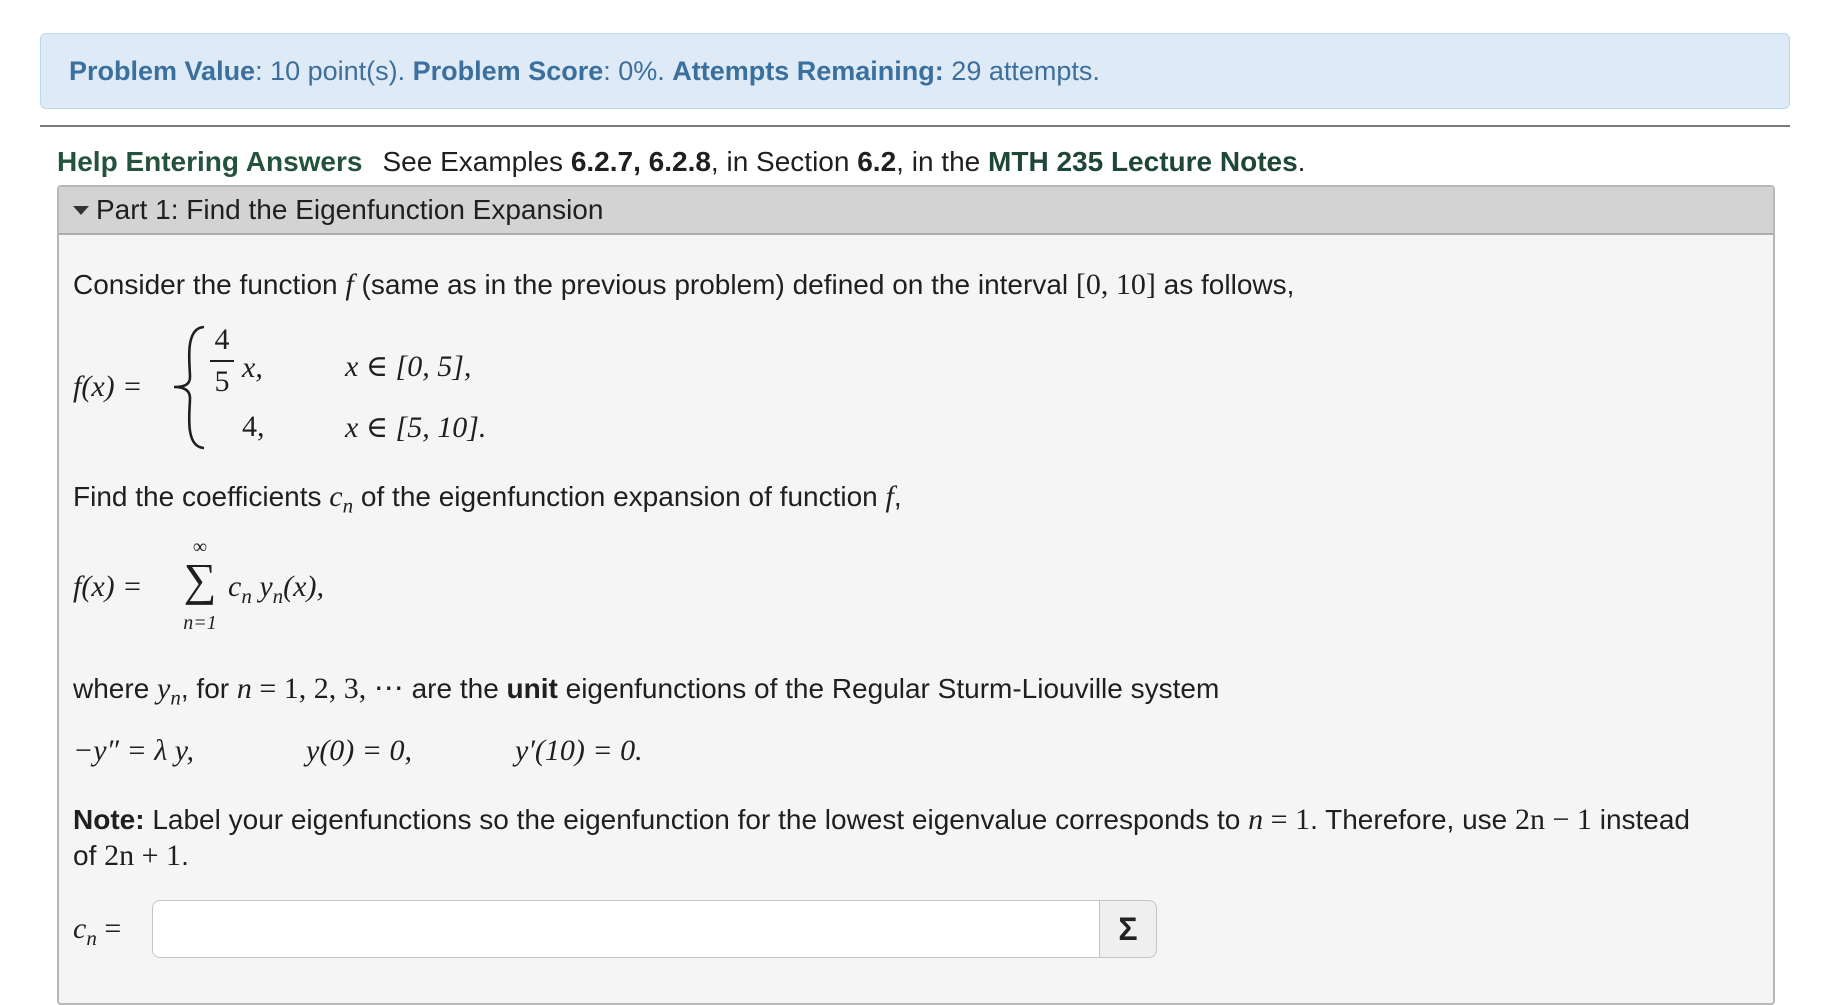 The image size is (1842, 1005). Describe the element at coordinates (108, 386) in the screenshot. I see `piecewise-lhs: f(x) =` at that location.